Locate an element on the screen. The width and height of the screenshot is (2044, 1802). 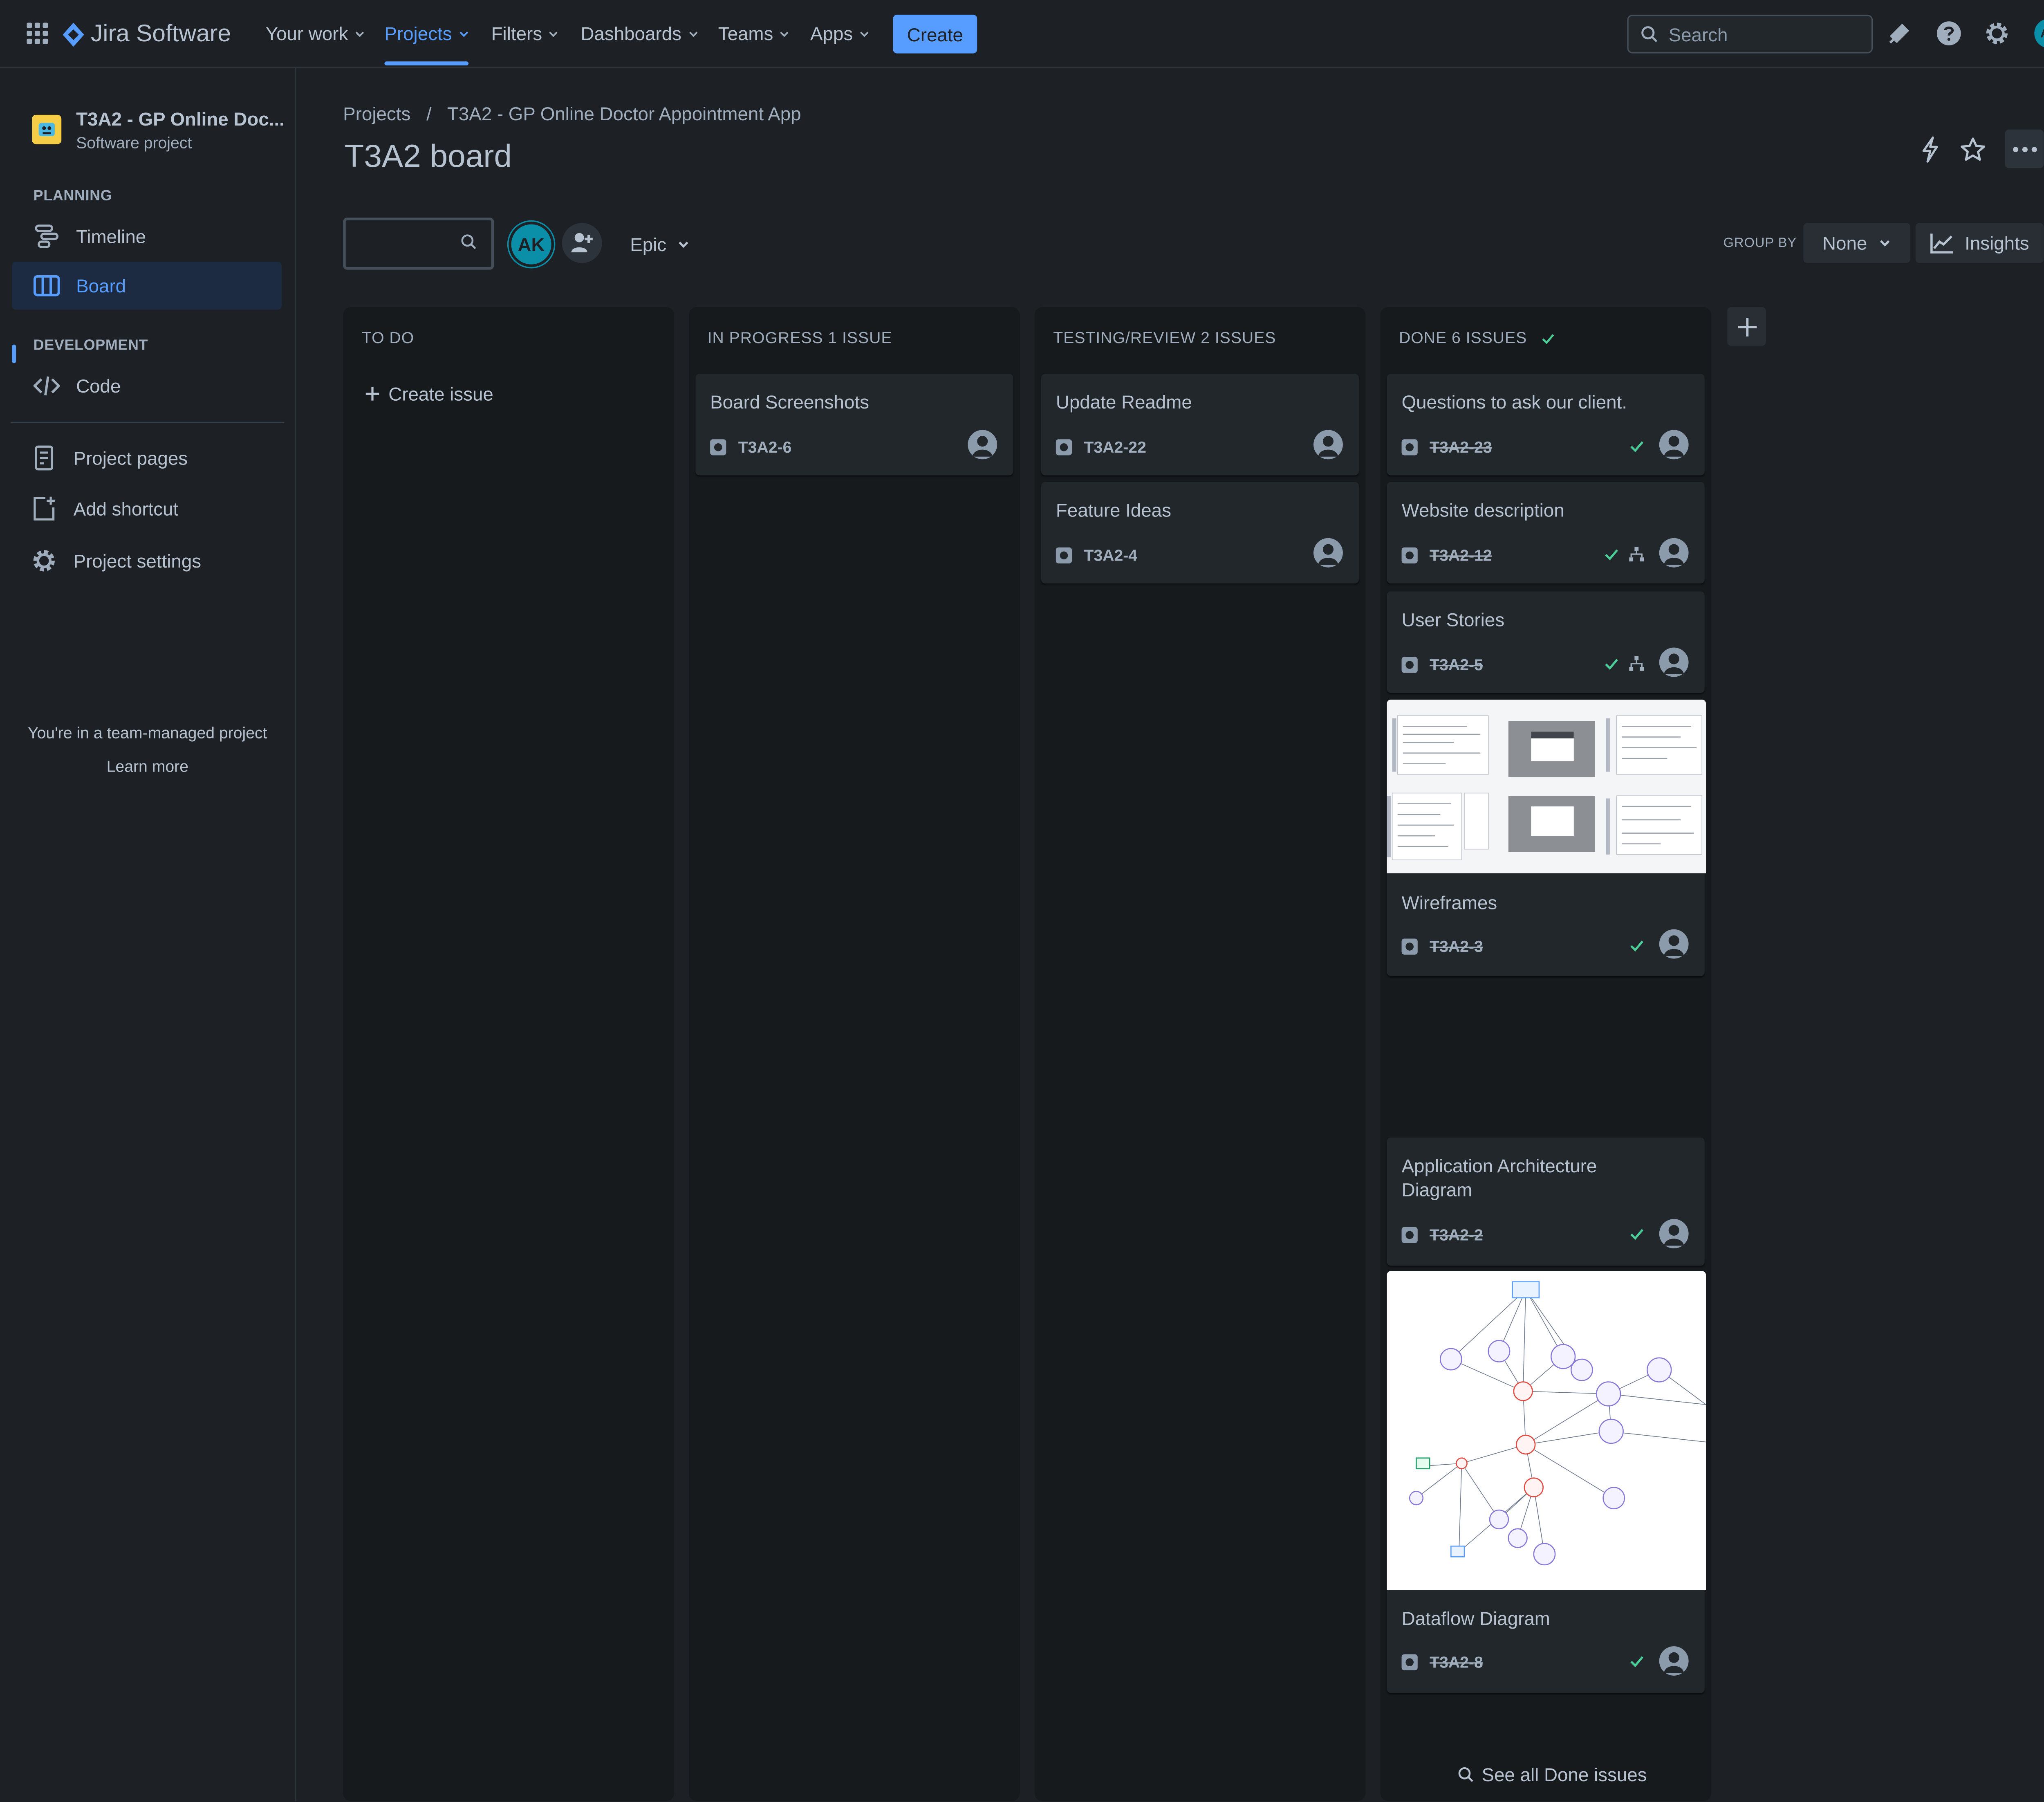
column-header: IN PROGRESS 1 ISSUE is located at coordinates (799, 337).